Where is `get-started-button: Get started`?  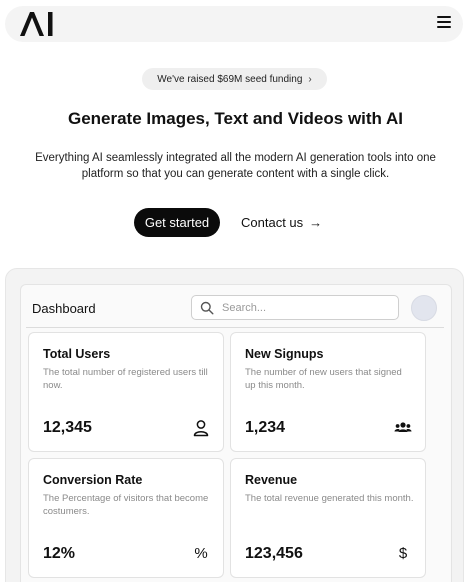
get-started-button: Get started is located at coordinates (177, 222).